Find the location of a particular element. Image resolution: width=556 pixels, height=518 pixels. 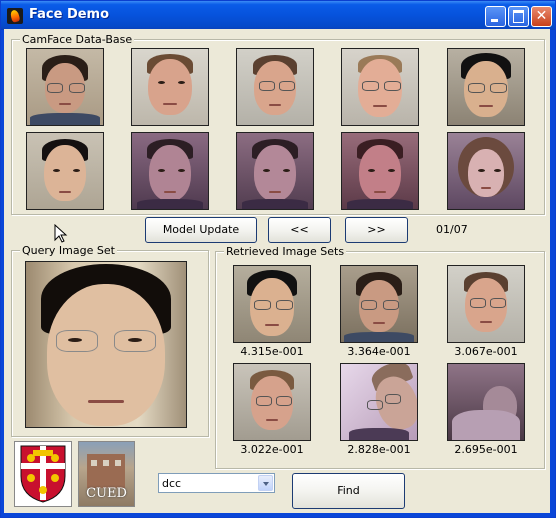

retrieved-panel-title: Retrieved Image Sets is located at coordinates (285, 251).